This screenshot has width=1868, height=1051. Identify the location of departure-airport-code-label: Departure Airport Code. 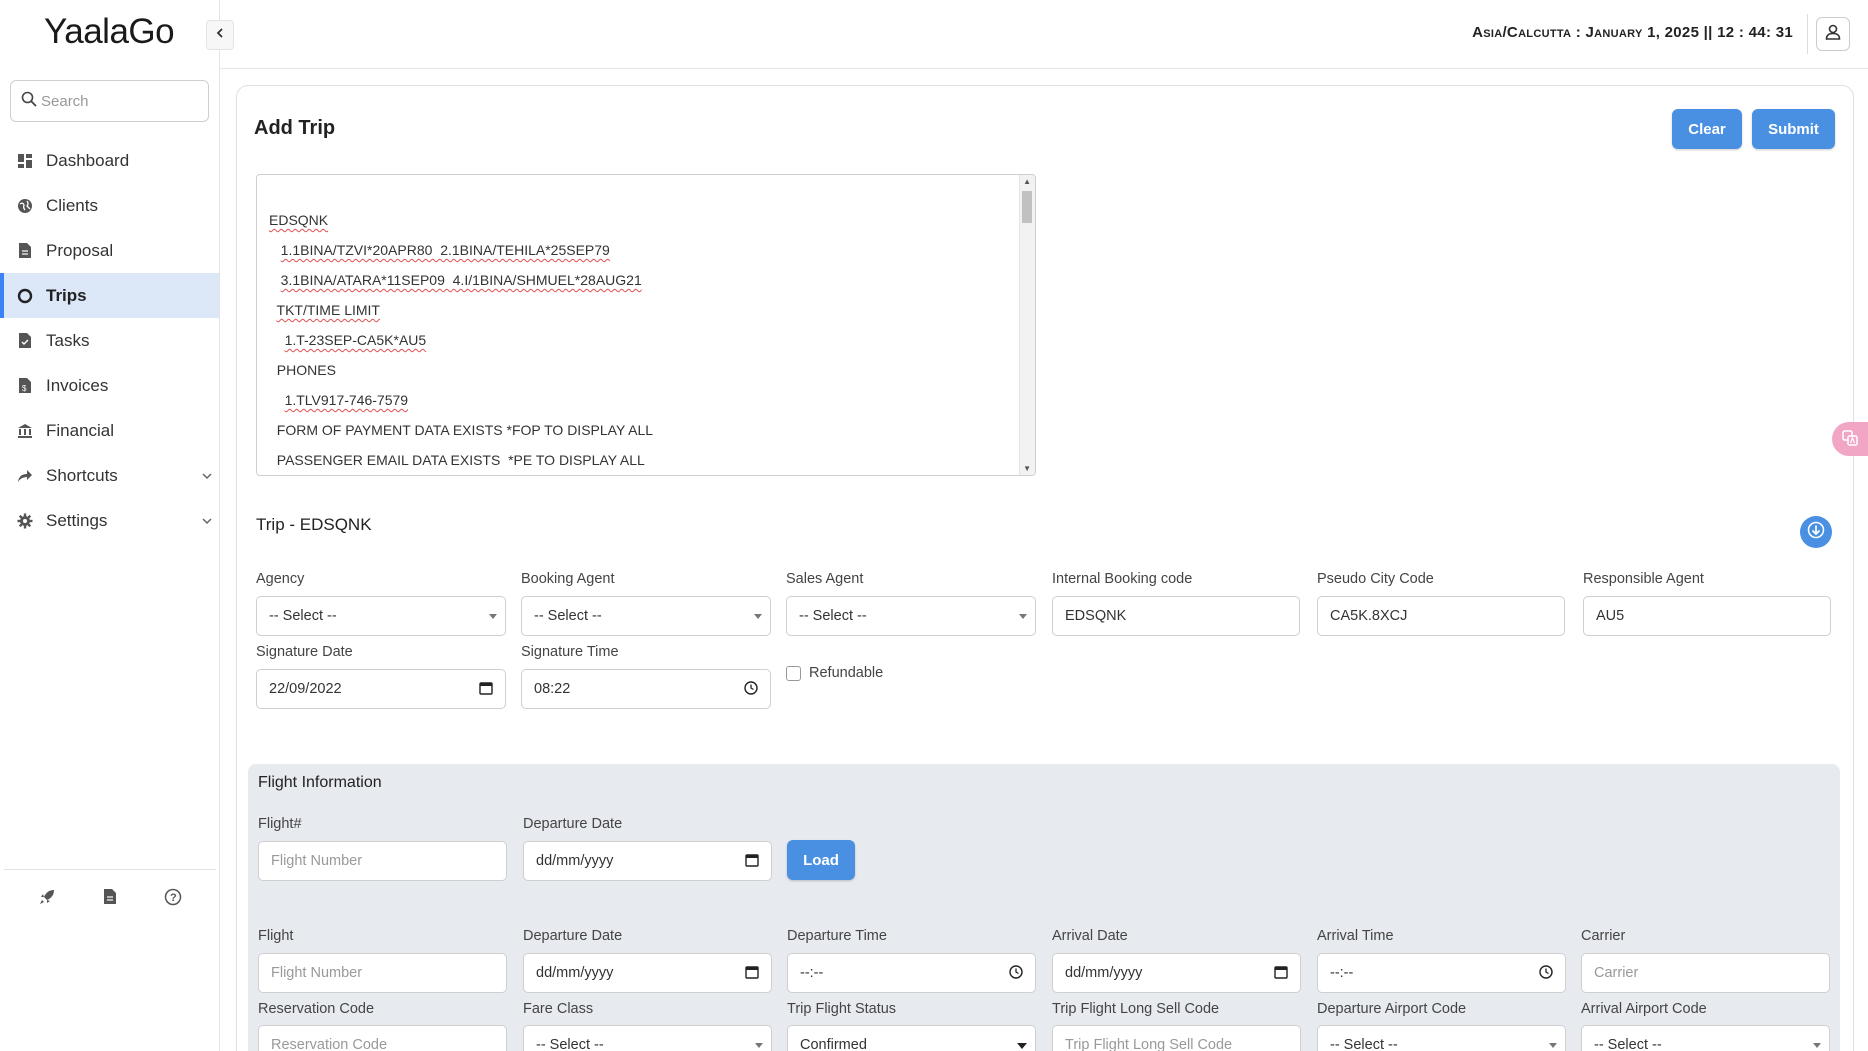
(1392, 1009).